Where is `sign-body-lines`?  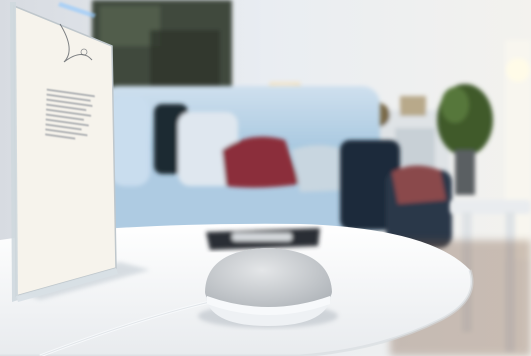 sign-body-lines is located at coordinates (71, 115).